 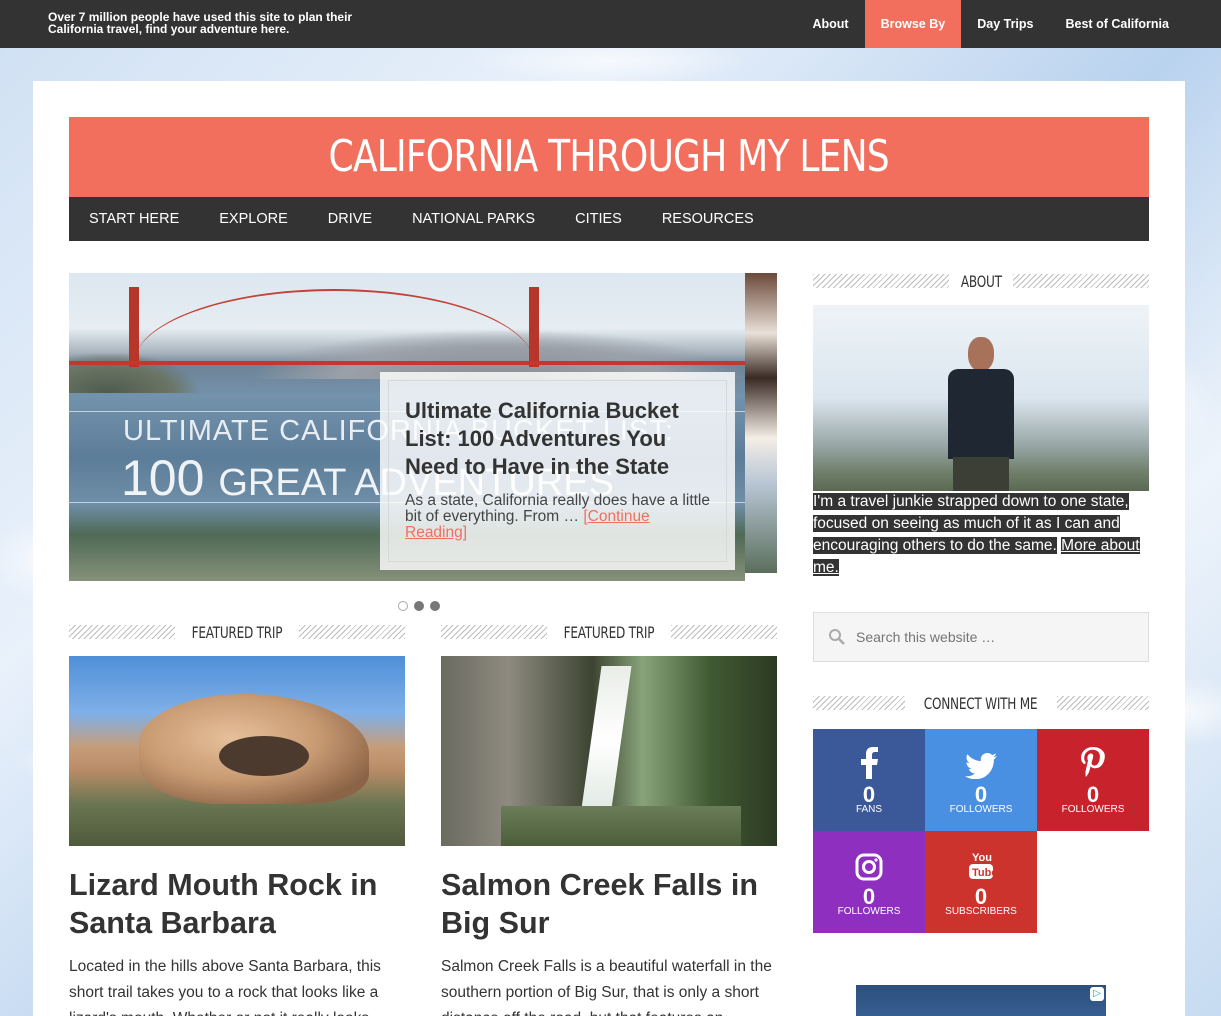 What do you see at coordinates (869, 754) in the screenshot?
I see `facebook-icon` at bounding box center [869, 754].